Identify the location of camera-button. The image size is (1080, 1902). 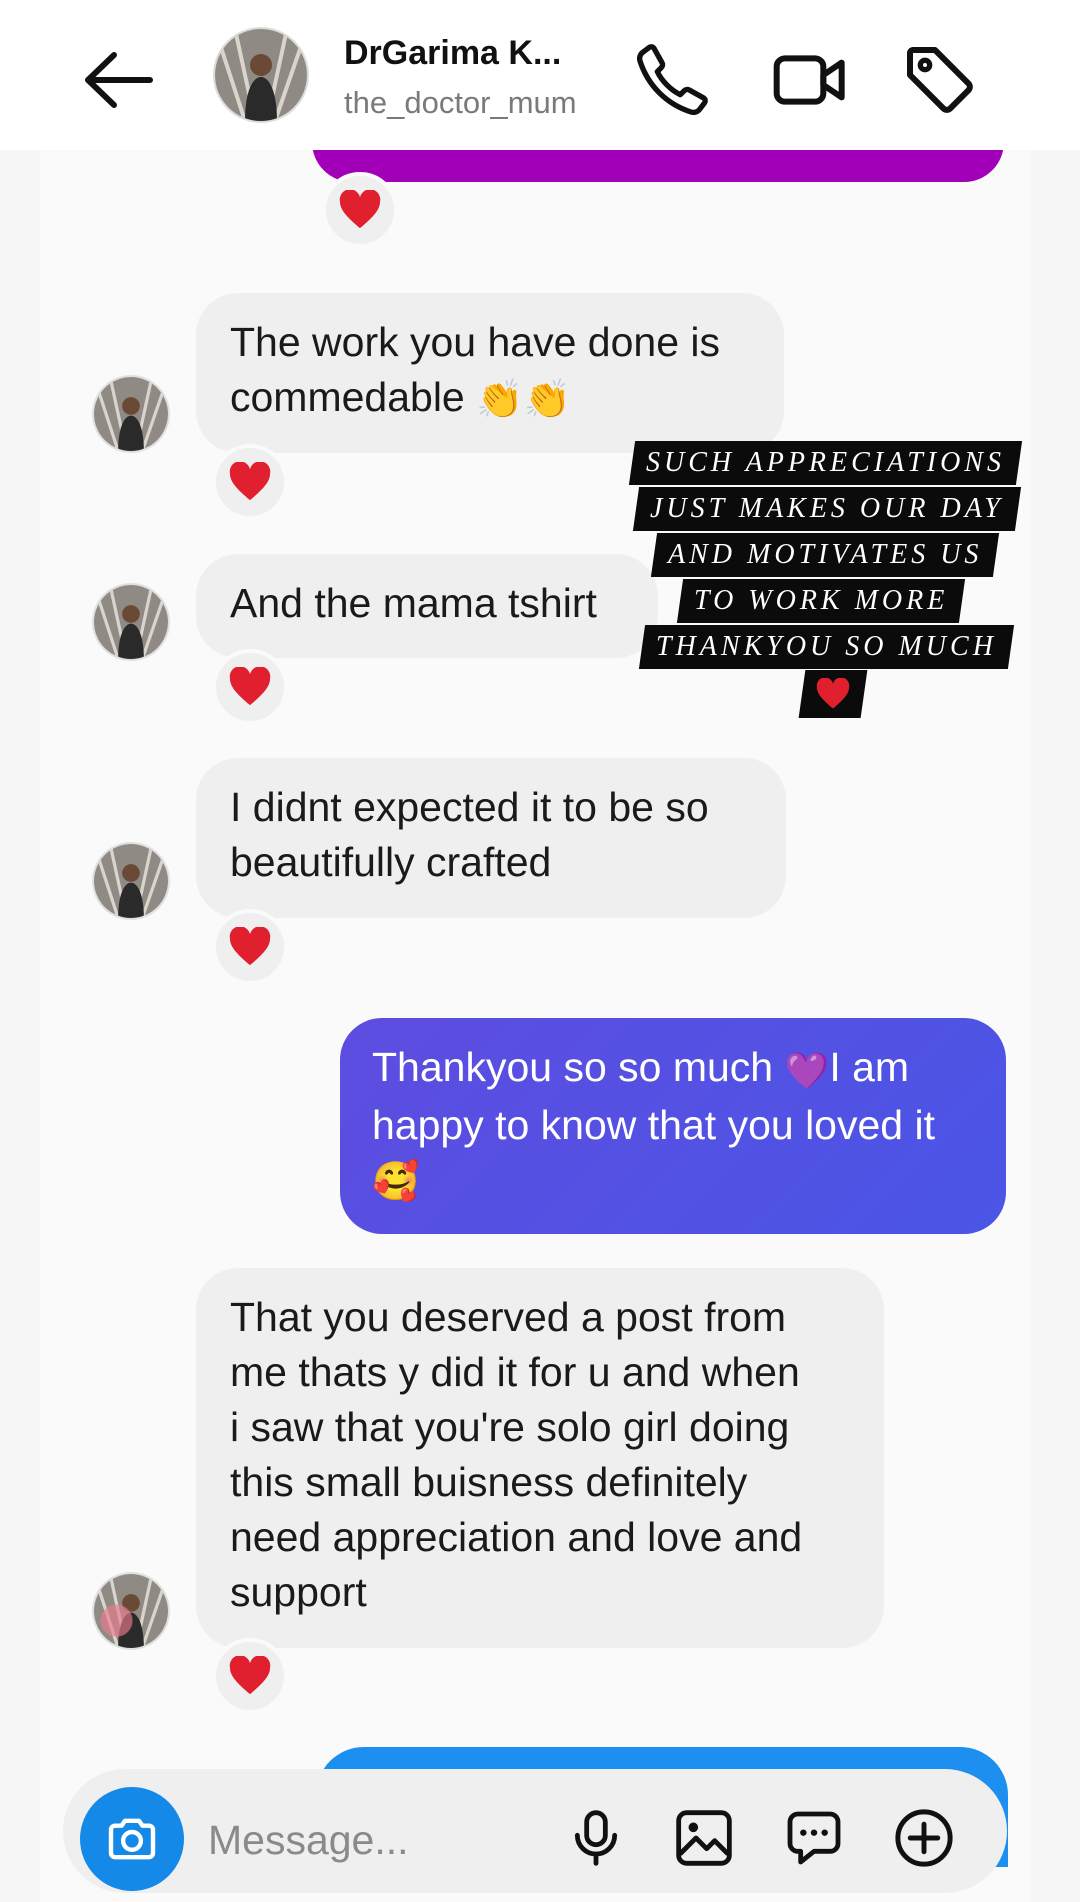
(132, 1839).